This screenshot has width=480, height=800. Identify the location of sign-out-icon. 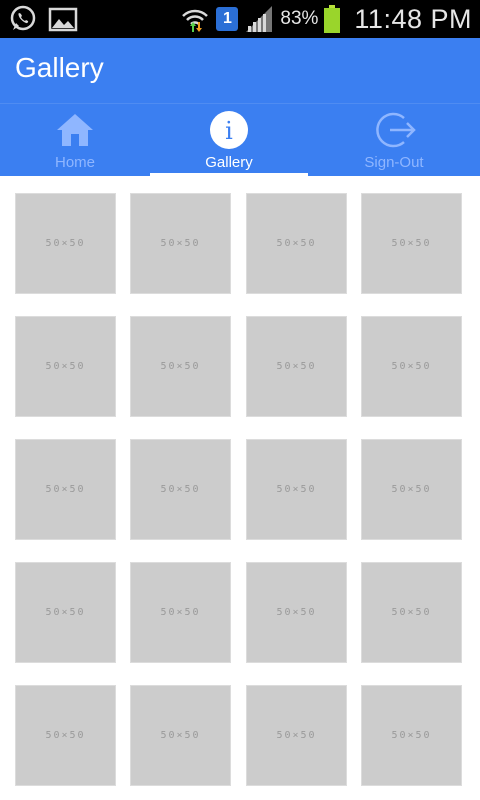
(395, 130).